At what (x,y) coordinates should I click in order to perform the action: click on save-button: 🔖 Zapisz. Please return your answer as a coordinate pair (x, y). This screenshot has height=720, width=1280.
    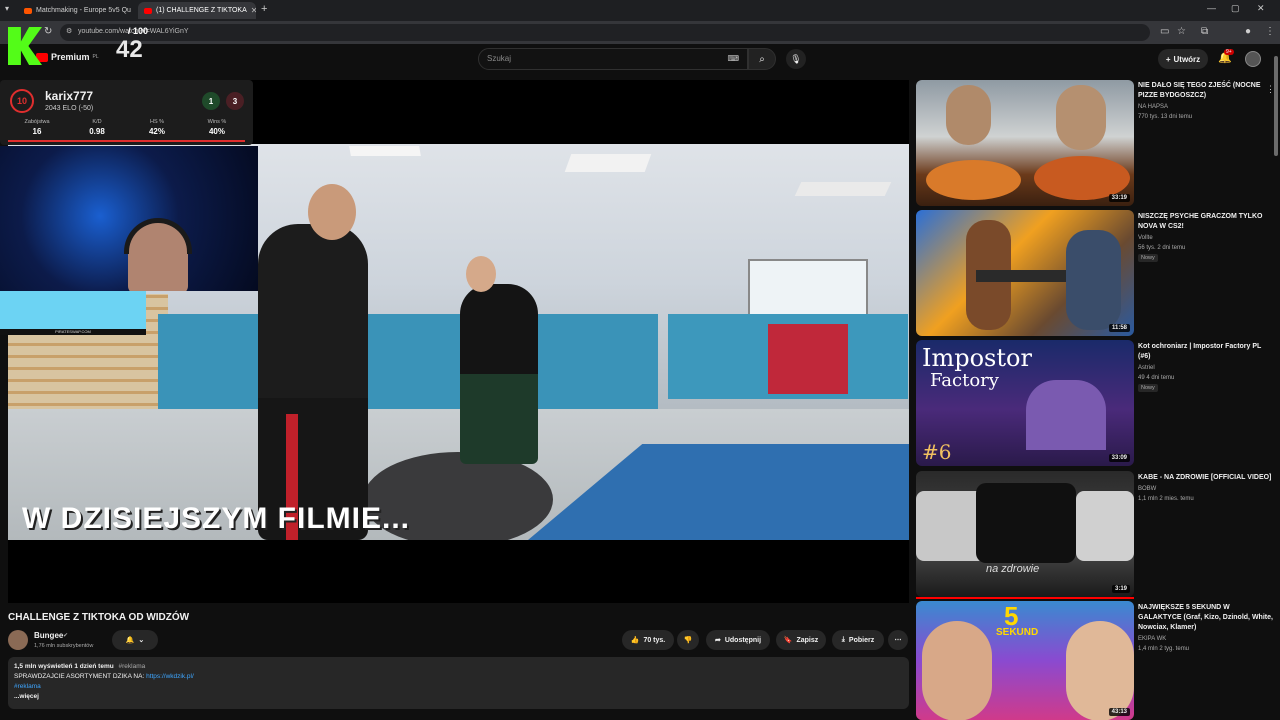
    Looking at the image, I should click on (801, 640).